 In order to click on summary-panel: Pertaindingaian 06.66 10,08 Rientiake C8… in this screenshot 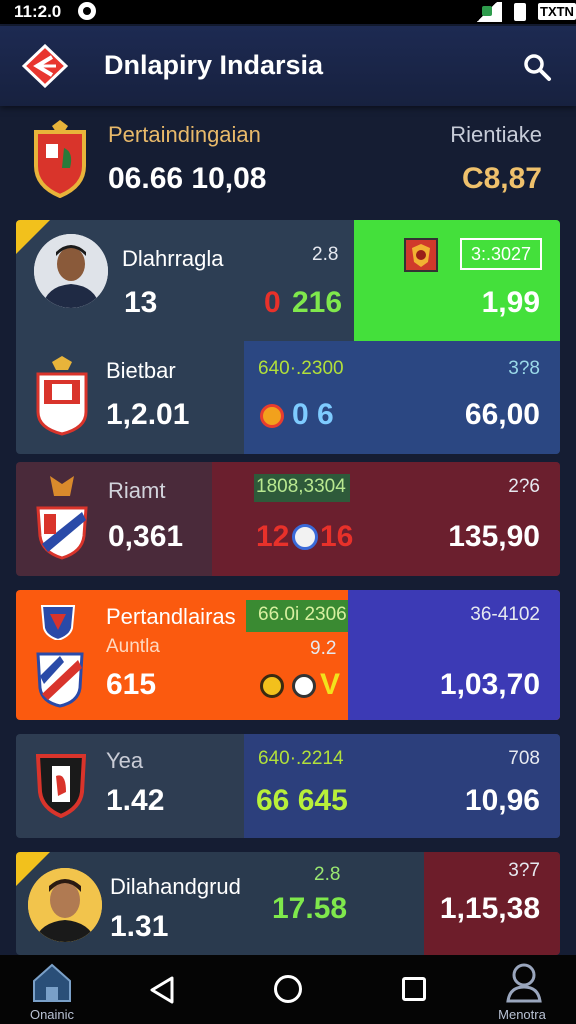, I will do `click(288, 160)`.